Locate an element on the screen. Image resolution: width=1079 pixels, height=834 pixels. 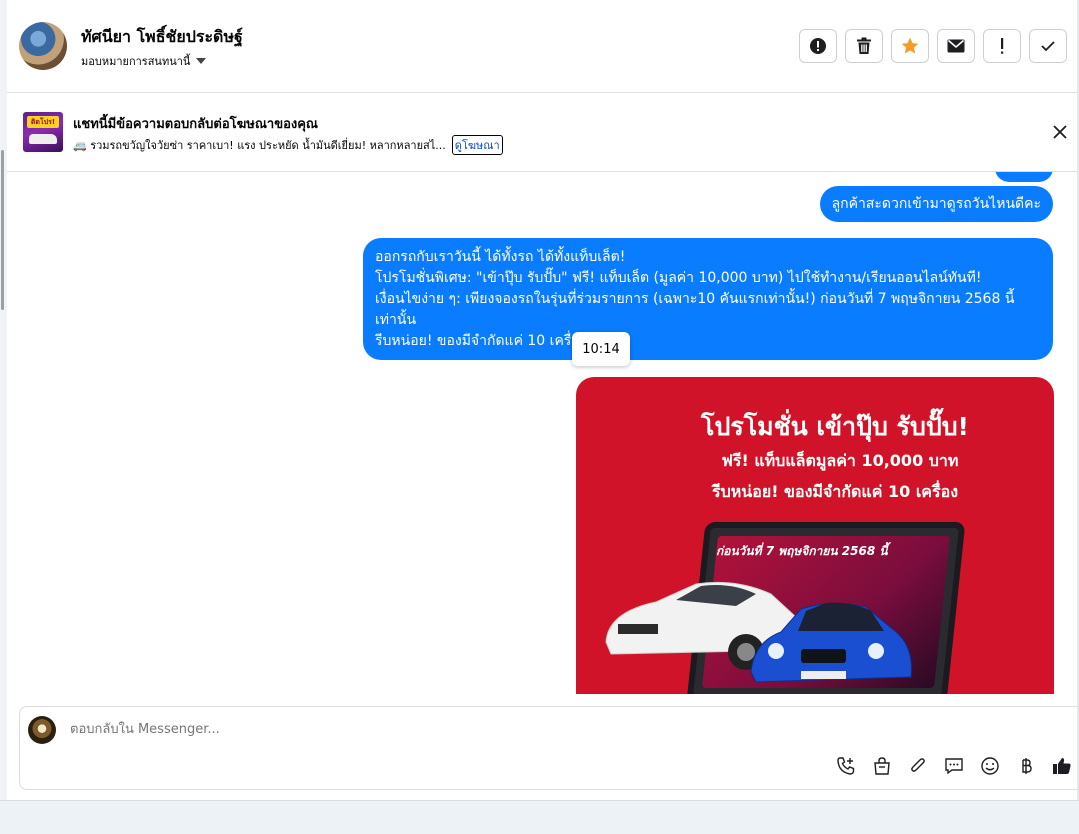
promo-title: โปรโมชั่น เข้าปุ๊บ รับปั๊บ! is located at coordinates (835, 426).